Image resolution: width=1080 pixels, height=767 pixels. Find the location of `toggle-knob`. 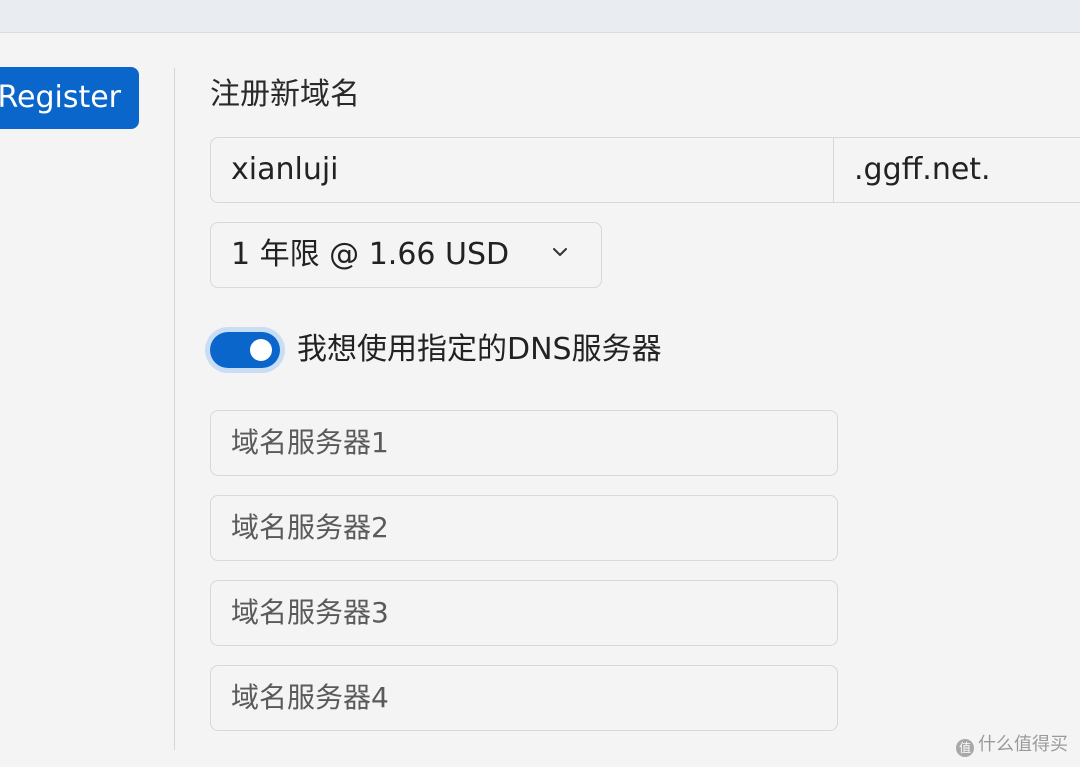

toggle-knob is located at coordinates (261, 350).